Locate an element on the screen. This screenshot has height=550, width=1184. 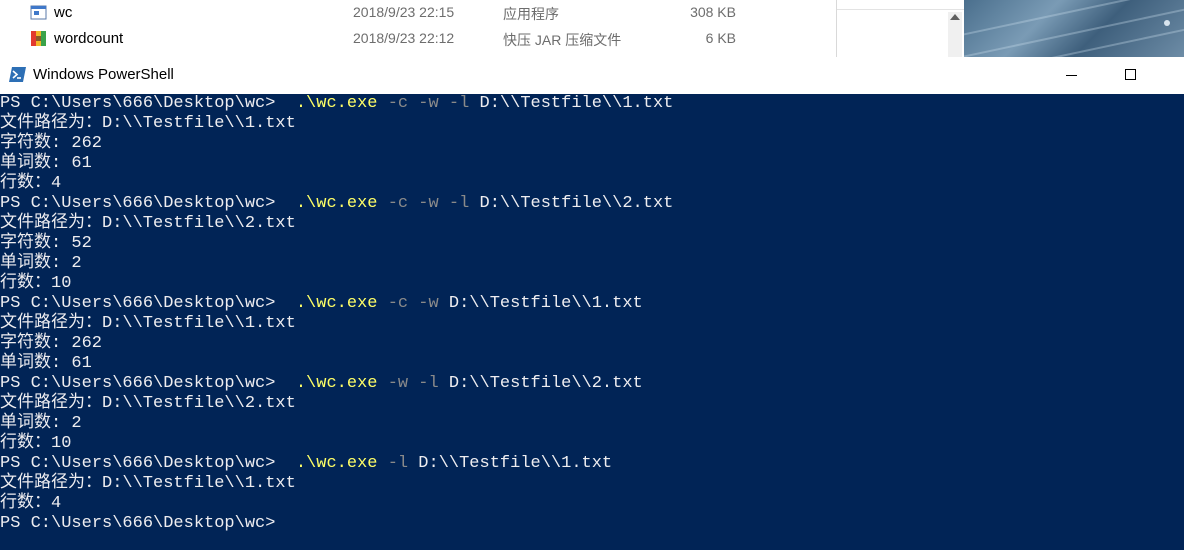
divider is located at coordinates (900, 9).